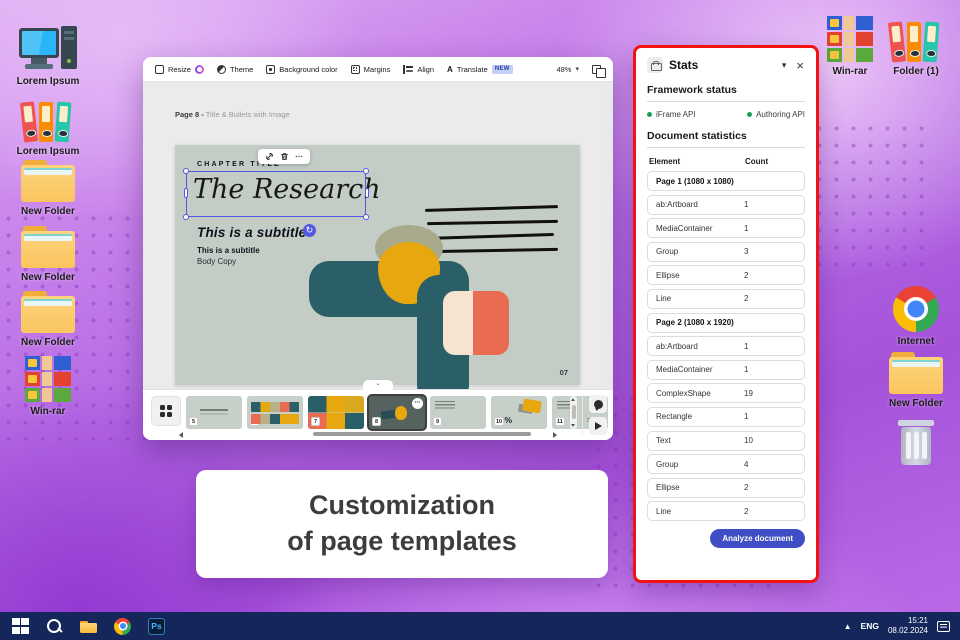  I want to click on language-indicator: ENG, so click(870, 626).